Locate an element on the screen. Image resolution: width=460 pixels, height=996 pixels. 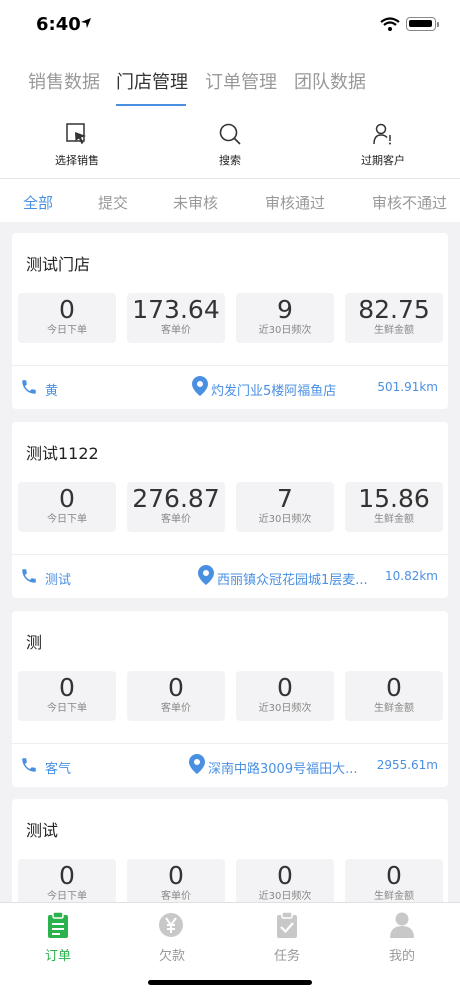
contact-name: 客气 is located at coordinates (58, 767).